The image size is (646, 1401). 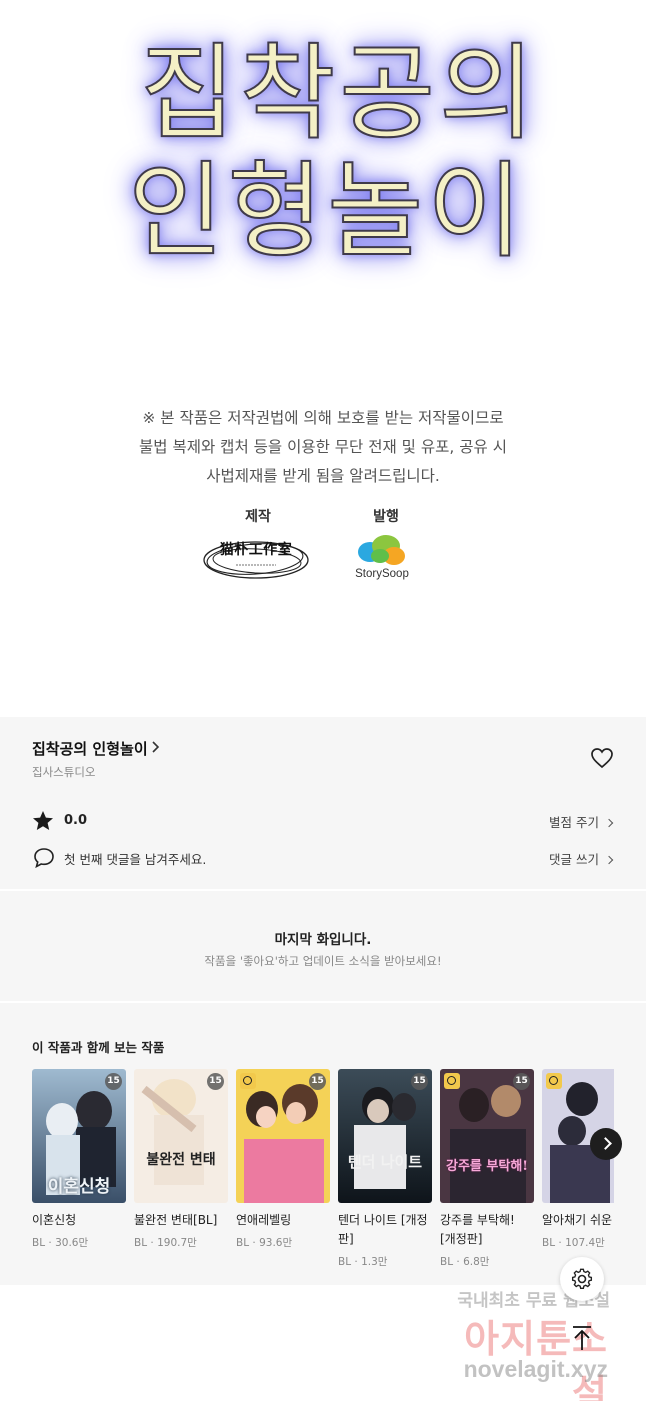 I want to click on recommendation-title: 텐더 나이트 [개정판], so click(x=383, y=1229).